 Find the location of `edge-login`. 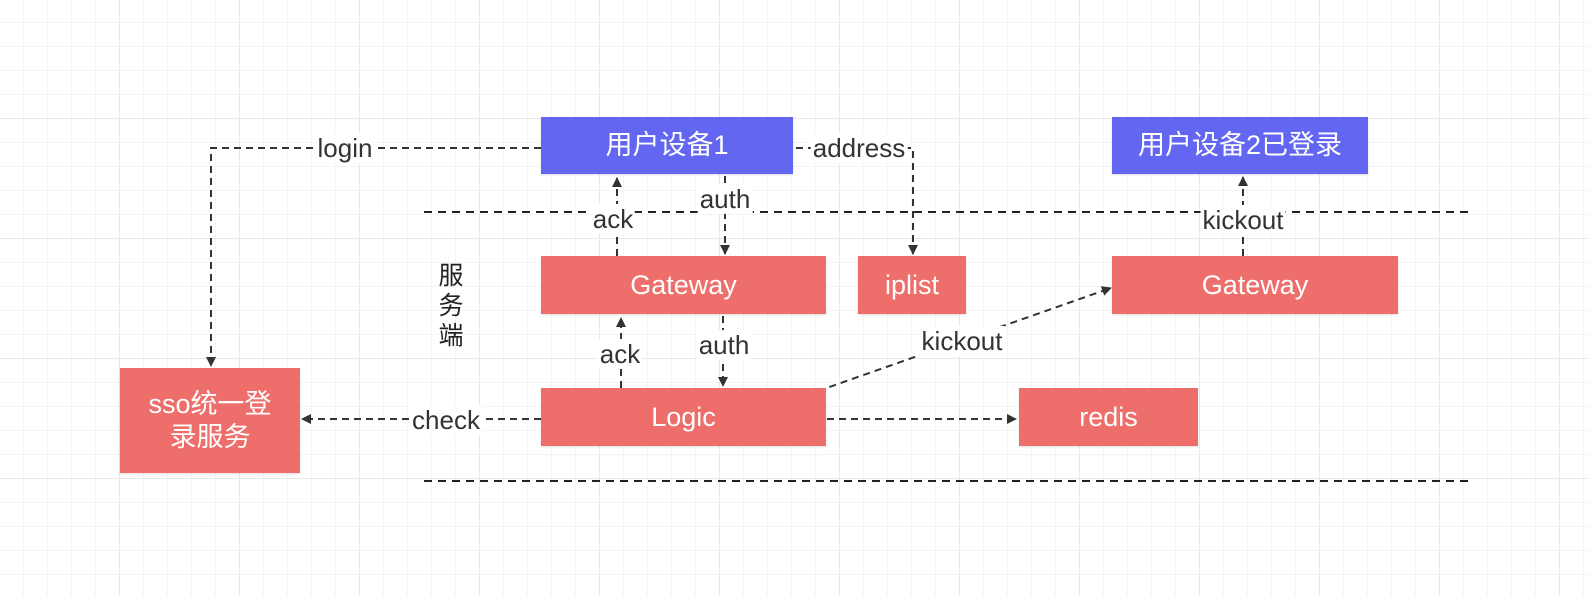

edge-login is located at coordinates (373, 257).